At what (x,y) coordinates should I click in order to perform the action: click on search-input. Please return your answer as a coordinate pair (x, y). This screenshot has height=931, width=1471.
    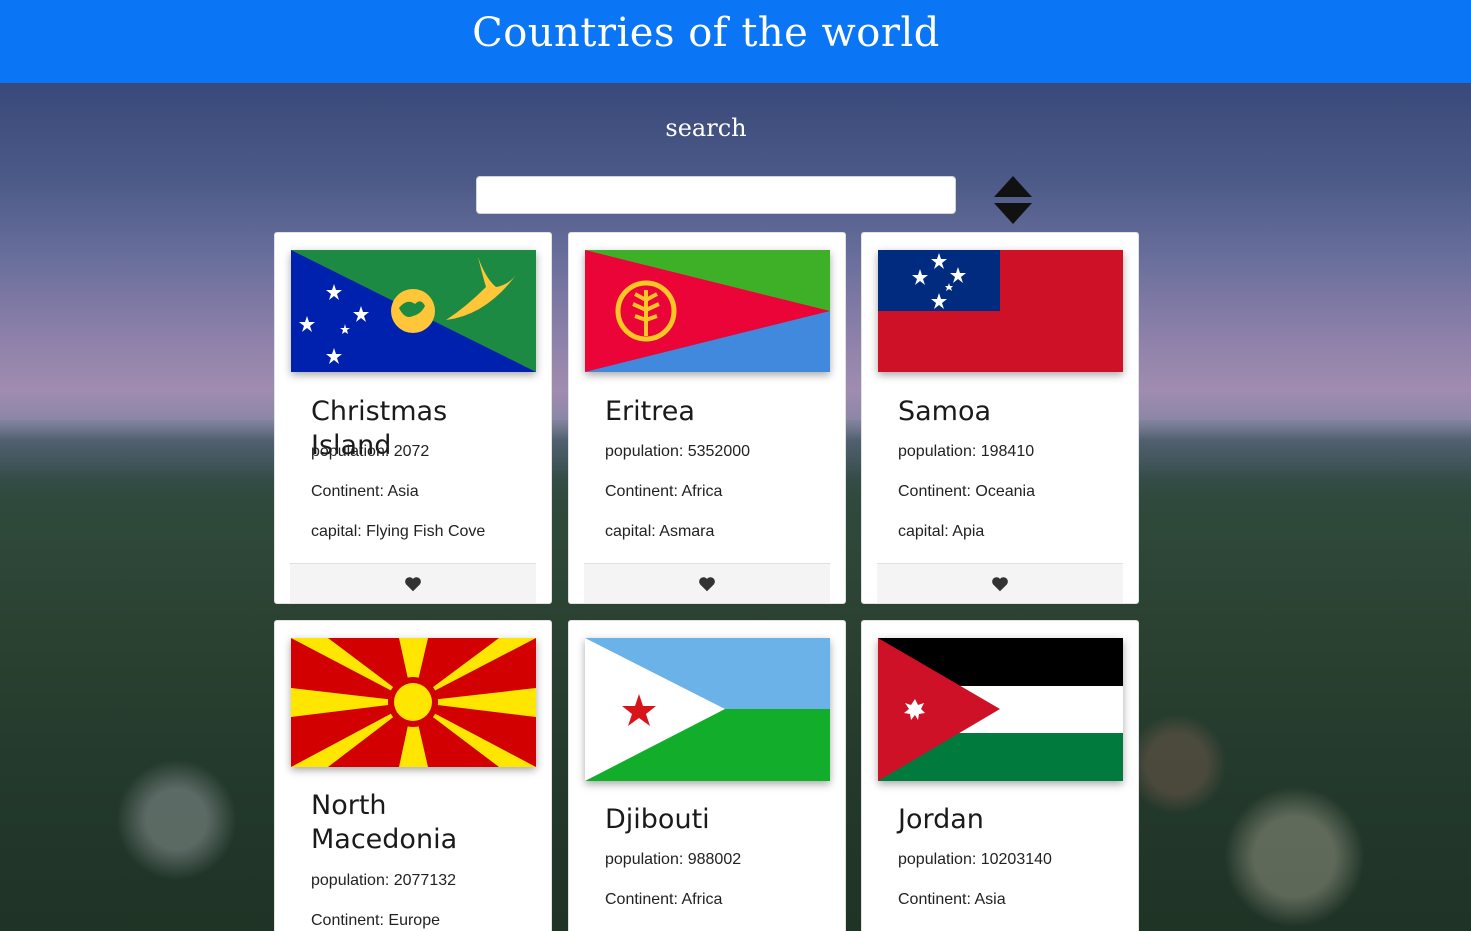
    Looking at the image, I should click on (716, 195).